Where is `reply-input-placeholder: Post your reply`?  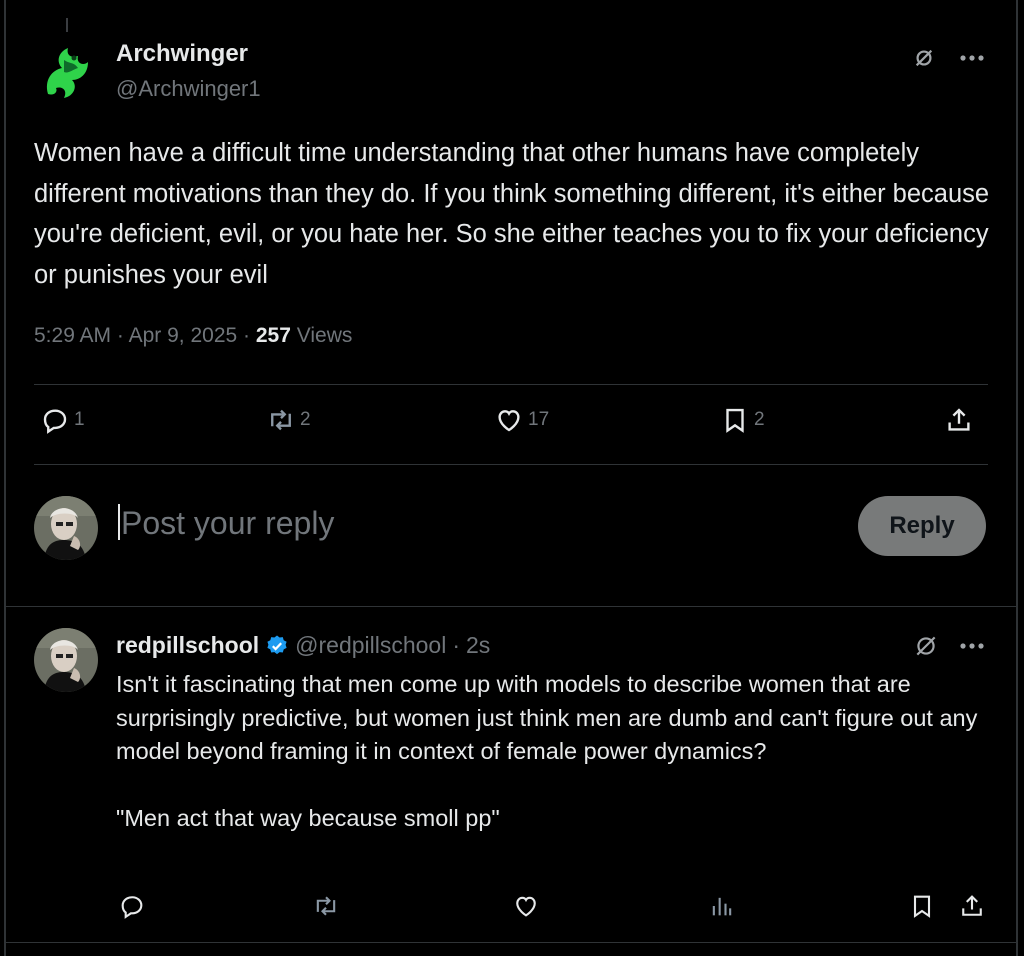 reply-input-placeholder: Post your reply is located at coordinates (228, 523).